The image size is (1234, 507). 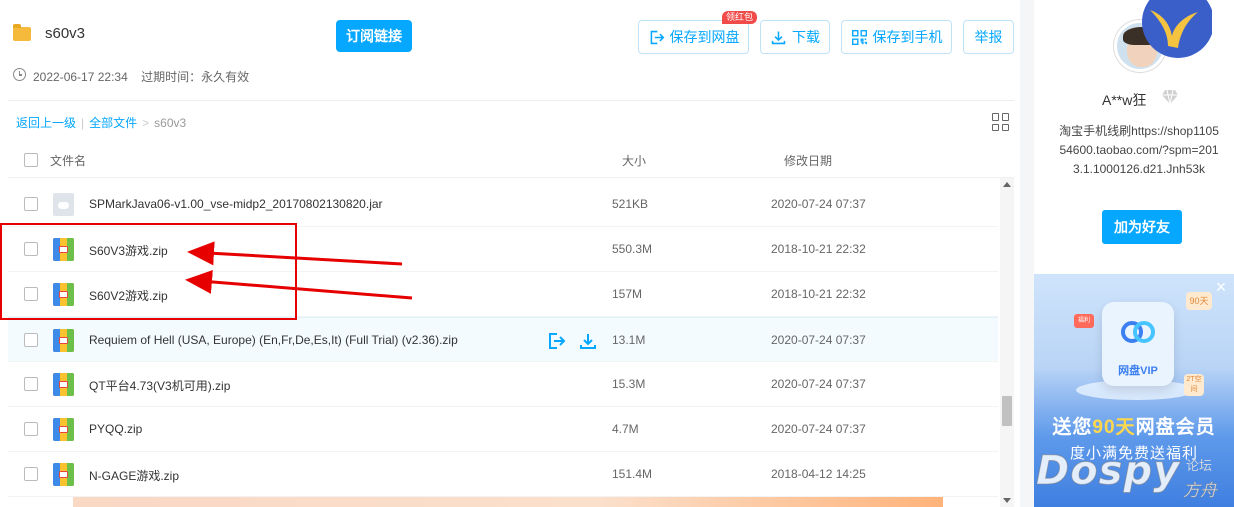 I want to click on save-to-disk-button: 保存到网盘, so click(x=693, y=37).